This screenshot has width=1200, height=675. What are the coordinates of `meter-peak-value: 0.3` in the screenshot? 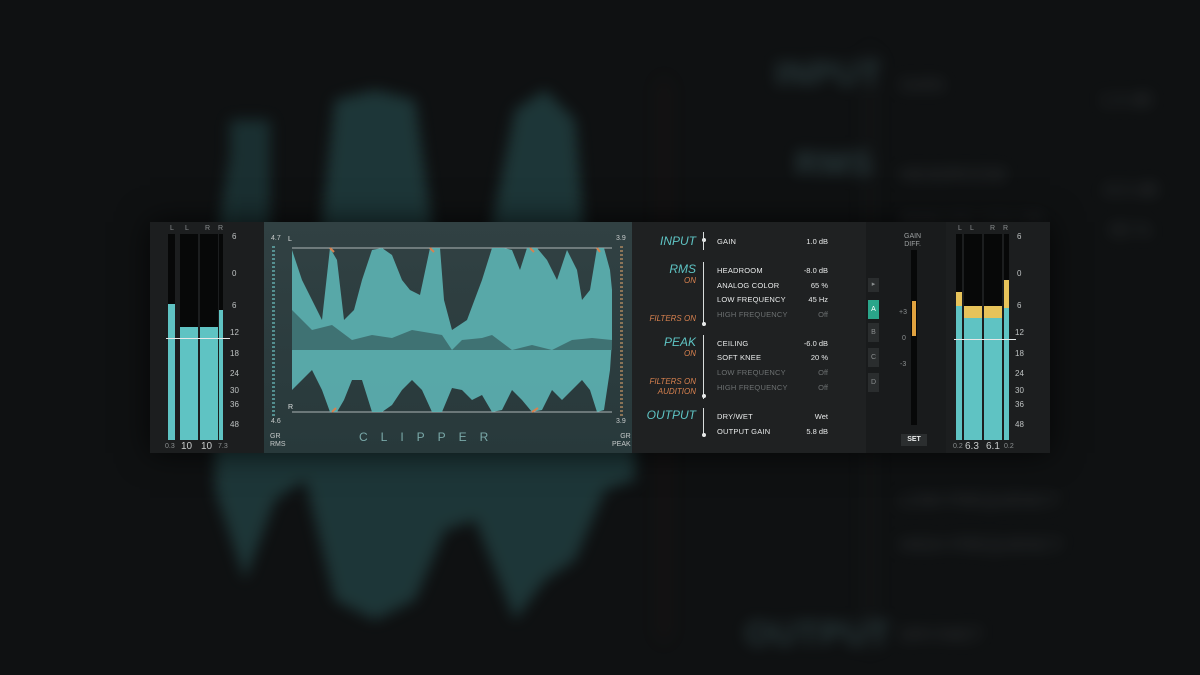 It's located at (170, 446).